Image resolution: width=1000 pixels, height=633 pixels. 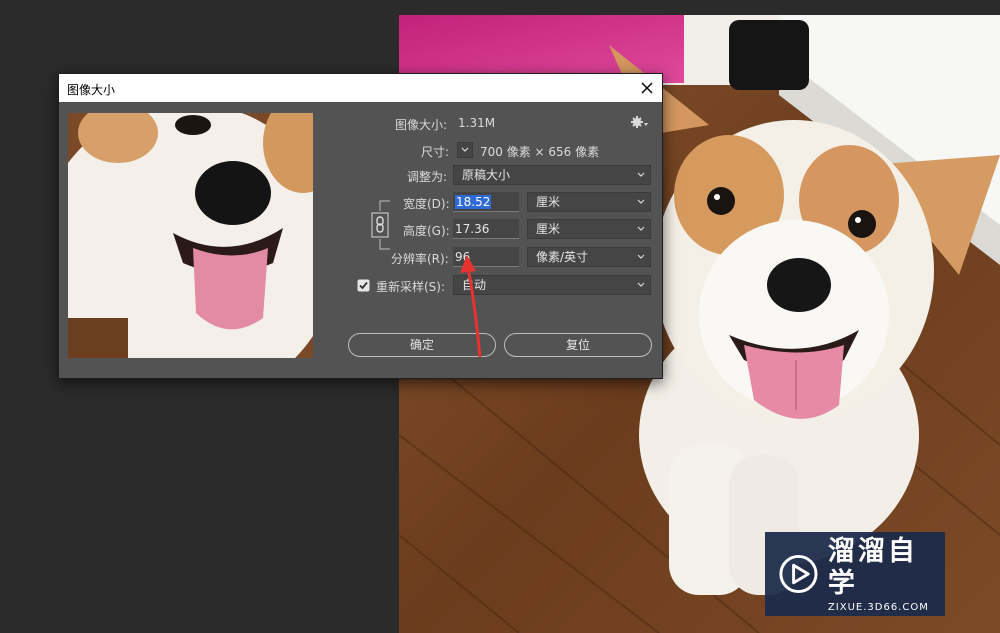 What do you see at coordinates (426, 204) in the screenshot?
I see `width-label: 宽度(D):` at bounding box center [426, 204].